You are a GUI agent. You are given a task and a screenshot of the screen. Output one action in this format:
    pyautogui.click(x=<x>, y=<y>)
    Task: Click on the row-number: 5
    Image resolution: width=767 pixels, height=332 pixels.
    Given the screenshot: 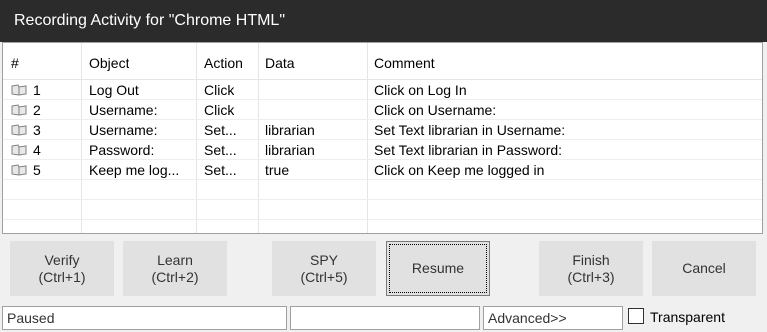 What is the action you would take?
    pyautogui.click(x=37, y=170)
    